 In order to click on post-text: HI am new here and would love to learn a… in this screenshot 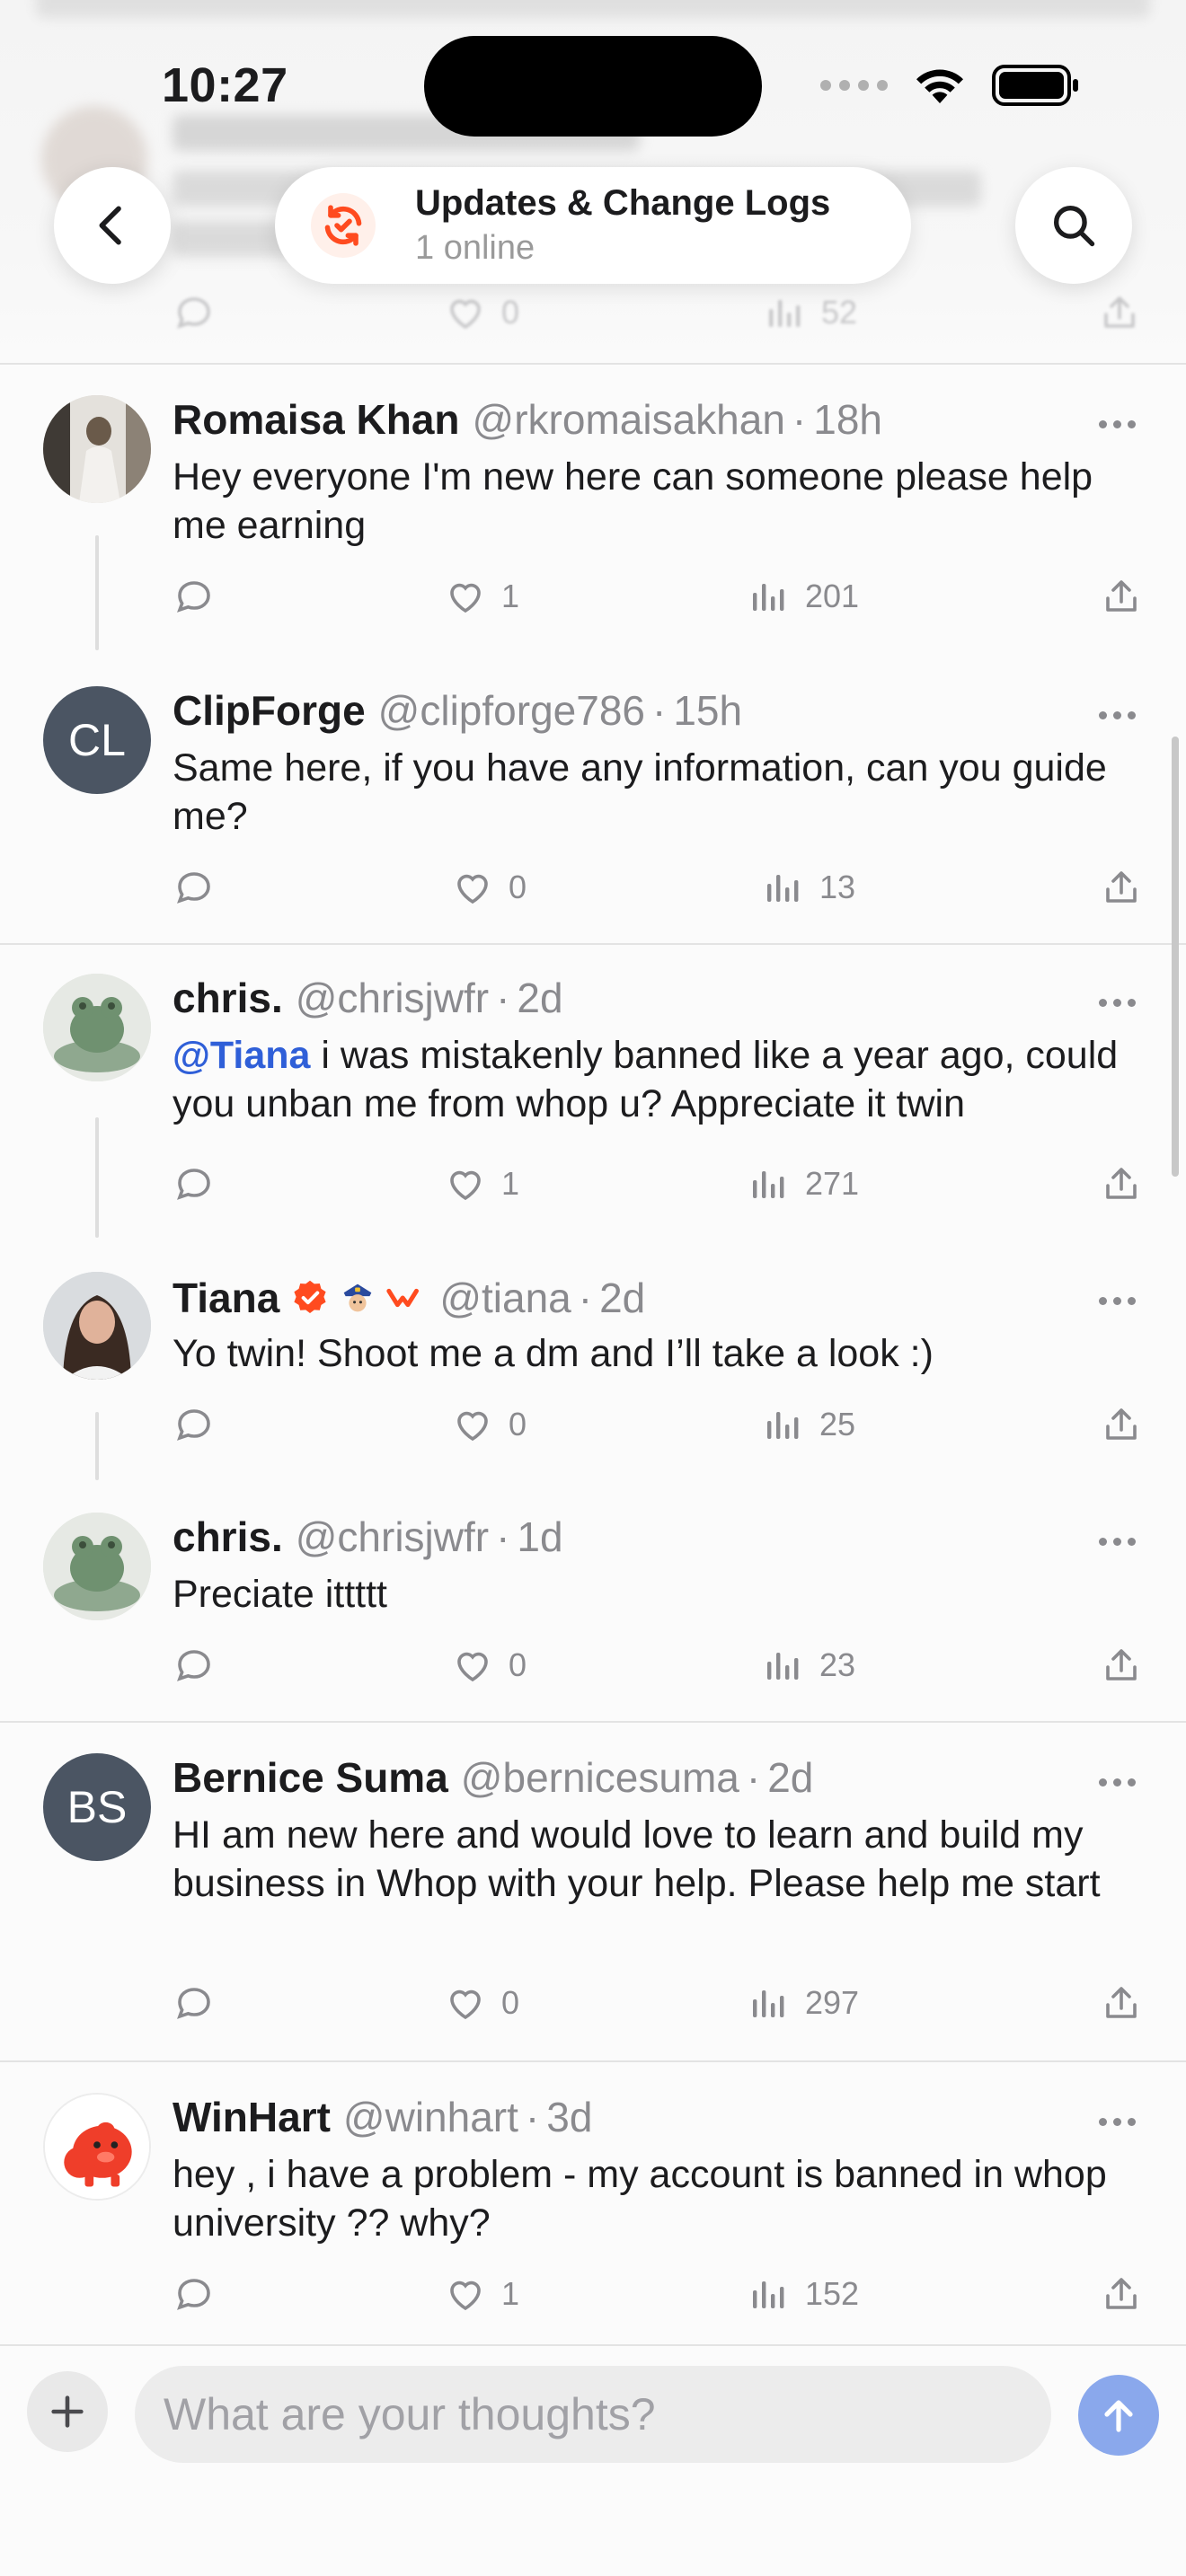, I will do `click(637, 1859)`.